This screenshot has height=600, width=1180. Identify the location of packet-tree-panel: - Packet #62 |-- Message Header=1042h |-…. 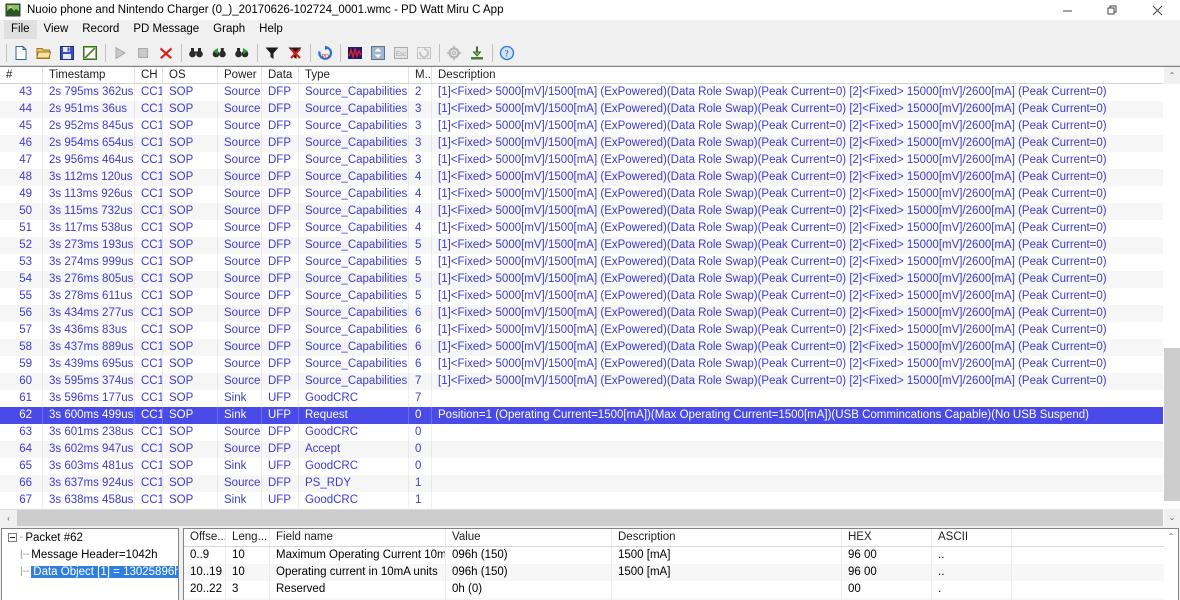
(90, 564).